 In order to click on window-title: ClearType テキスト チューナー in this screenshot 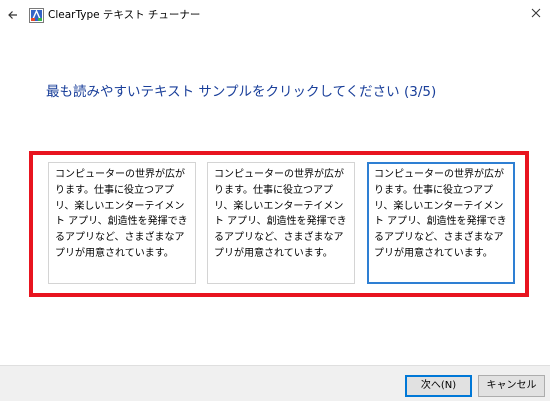, I will do `click(124, 15)`.